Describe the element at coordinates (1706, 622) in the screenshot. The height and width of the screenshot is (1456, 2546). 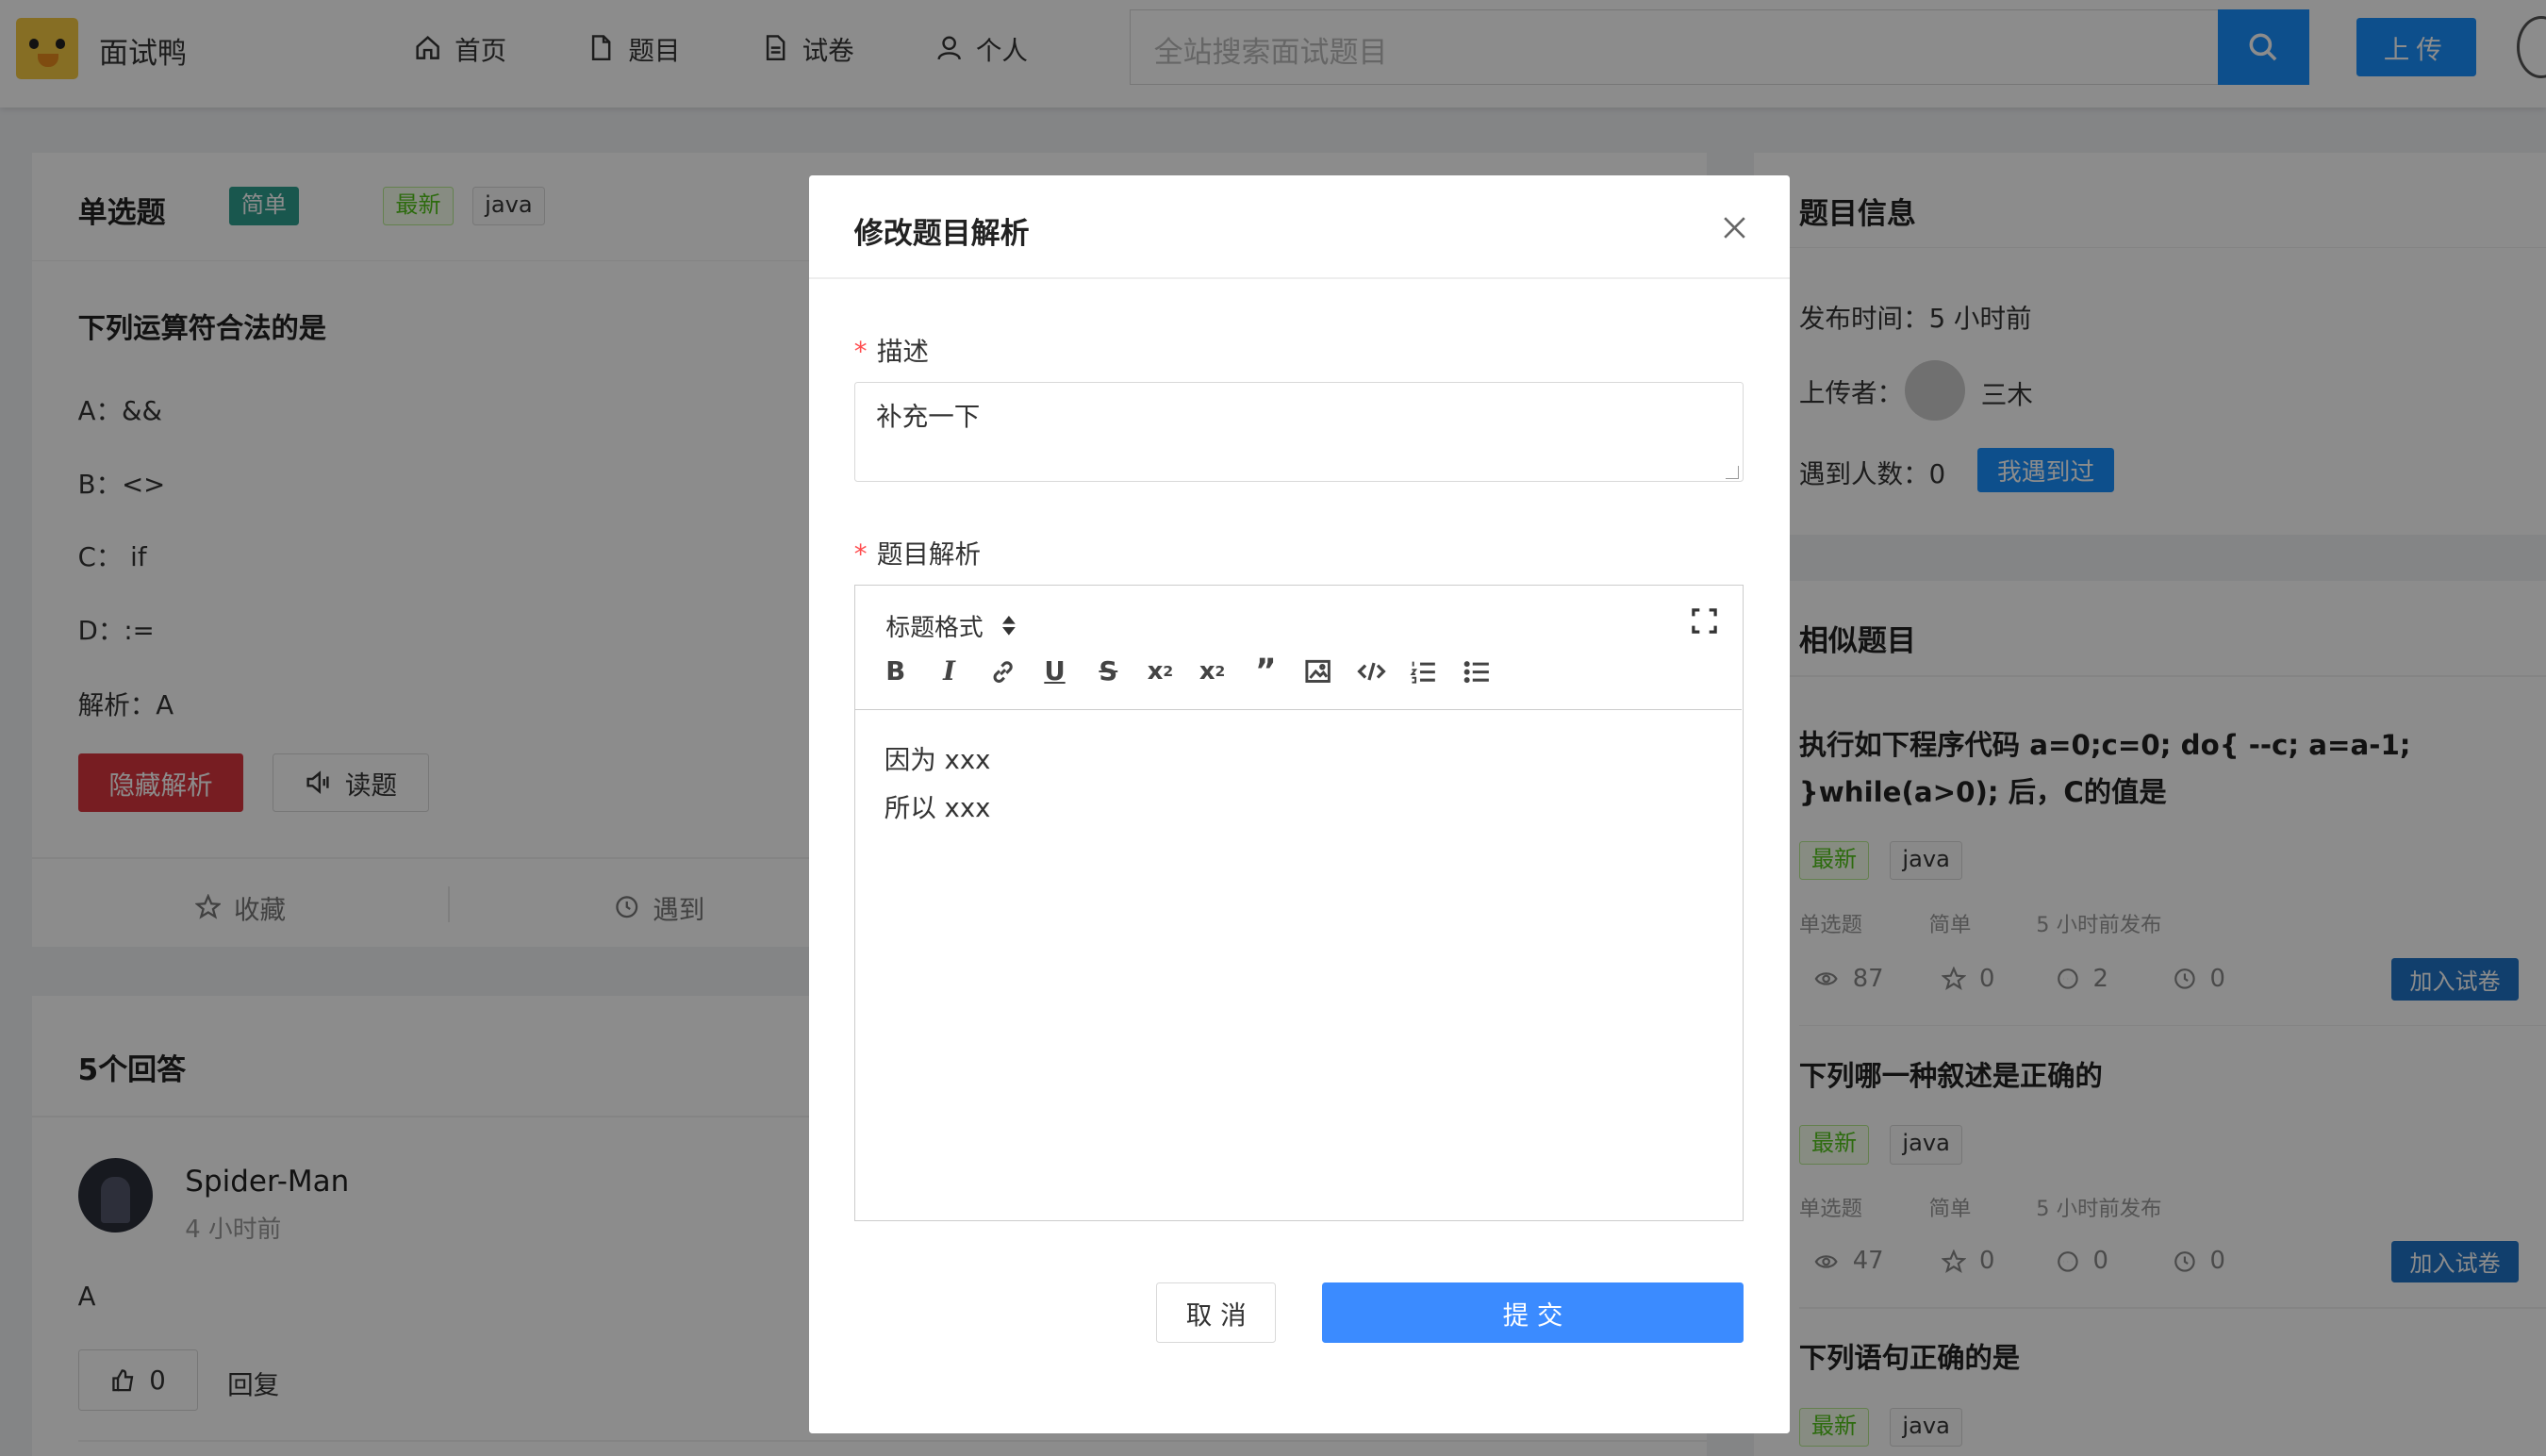
I see `fullscreen-icon` at that location.